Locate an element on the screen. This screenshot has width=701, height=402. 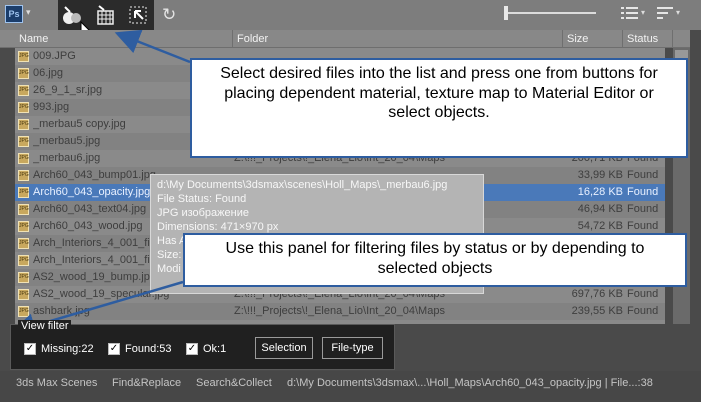
view-filter-legend: View filter is located at coordinates (45, 326).